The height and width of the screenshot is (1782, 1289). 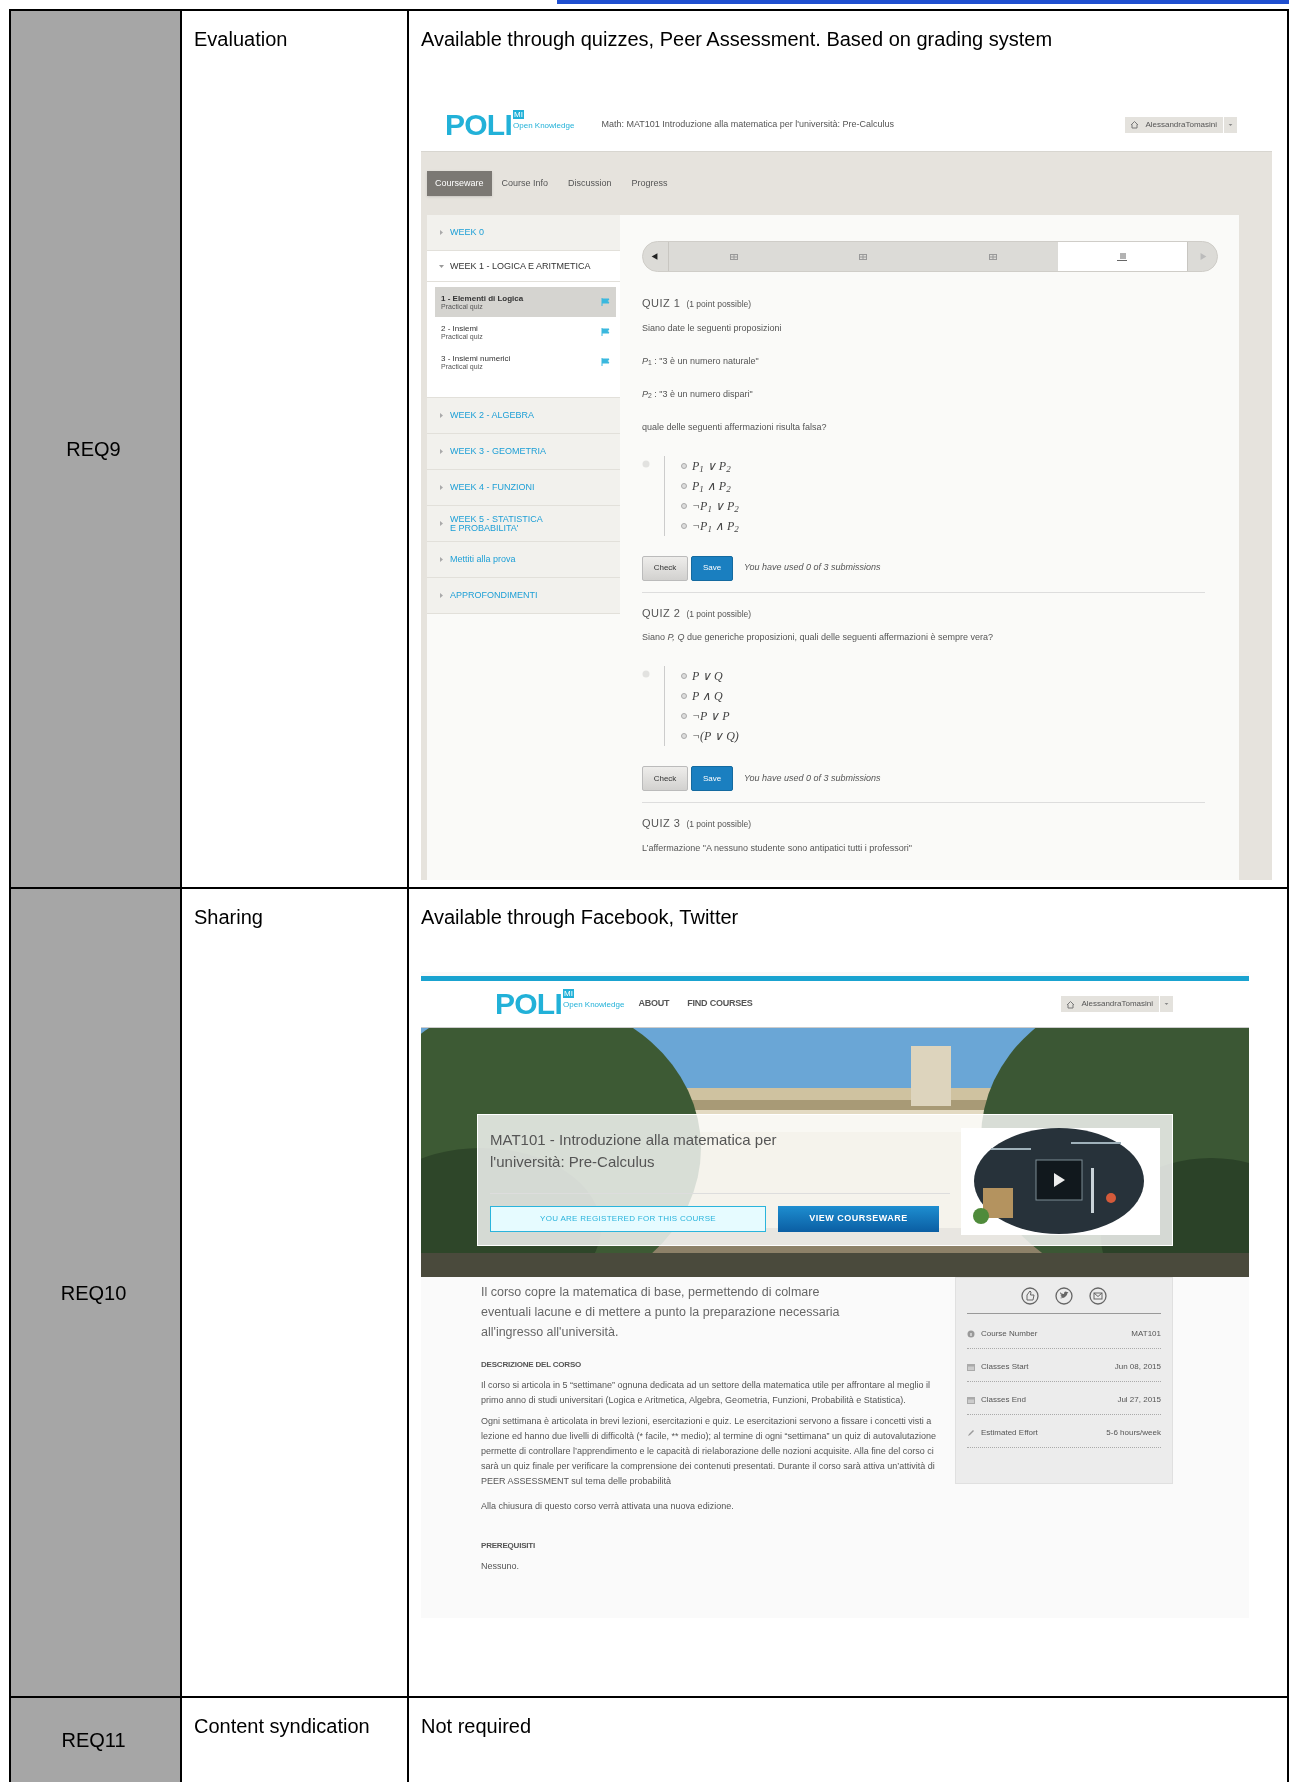 What do you see at coordinates (509, 1546) in the screenshot?
I see `section-heading: PREREQUISITI` at bounding box center [509, 1546].